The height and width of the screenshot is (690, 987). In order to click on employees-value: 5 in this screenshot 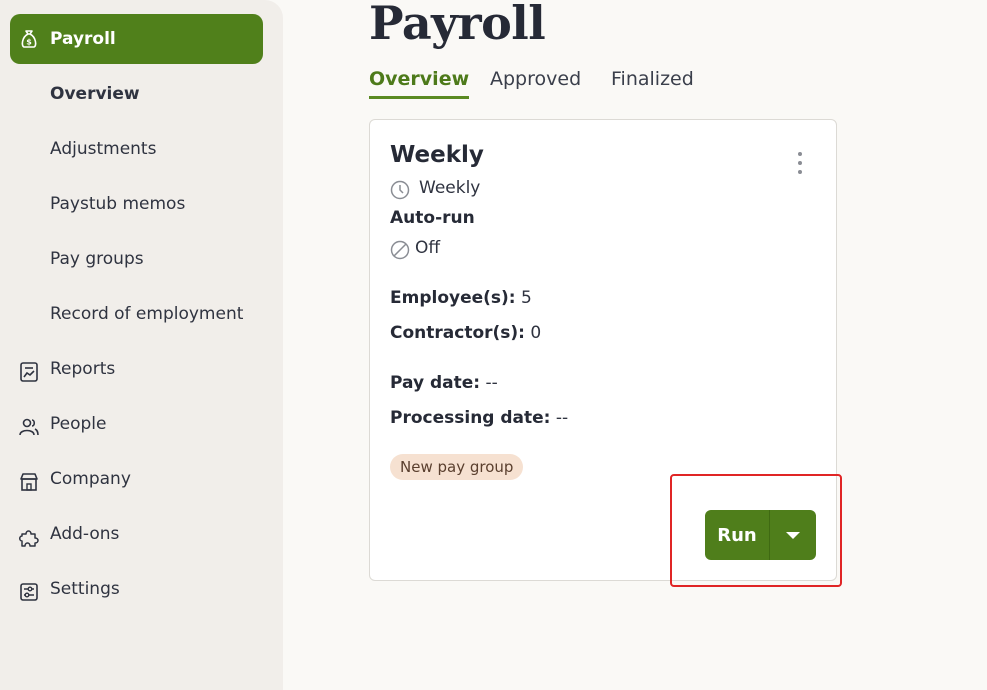, I will do `click(526, 298)`.